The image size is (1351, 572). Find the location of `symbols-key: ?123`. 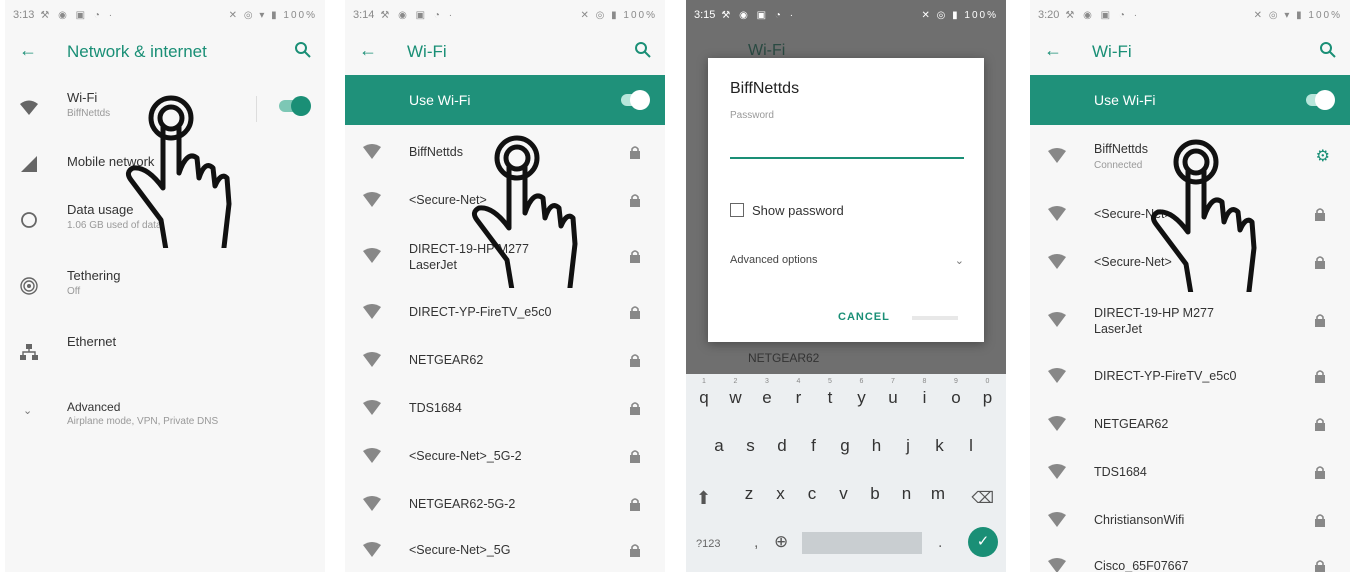

symbols-key: ?123 is located at coordinates (708, 544).